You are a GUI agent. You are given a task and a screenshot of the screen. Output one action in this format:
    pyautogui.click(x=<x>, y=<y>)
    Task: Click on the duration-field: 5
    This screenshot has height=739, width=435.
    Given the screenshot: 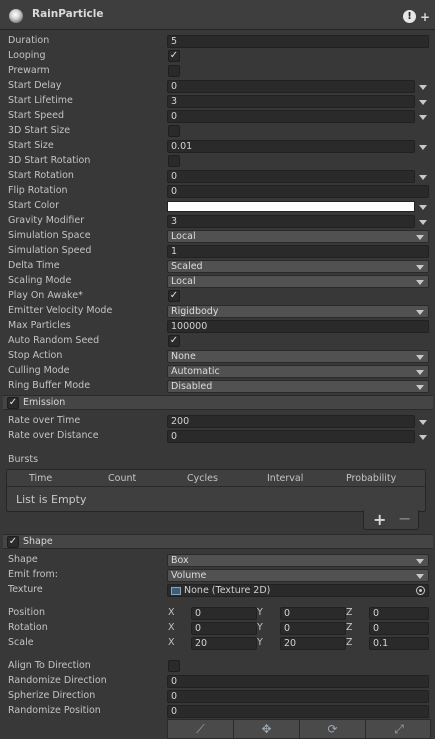 What is the action you would take?
    pyautogui.click(x=298, y=41)
    